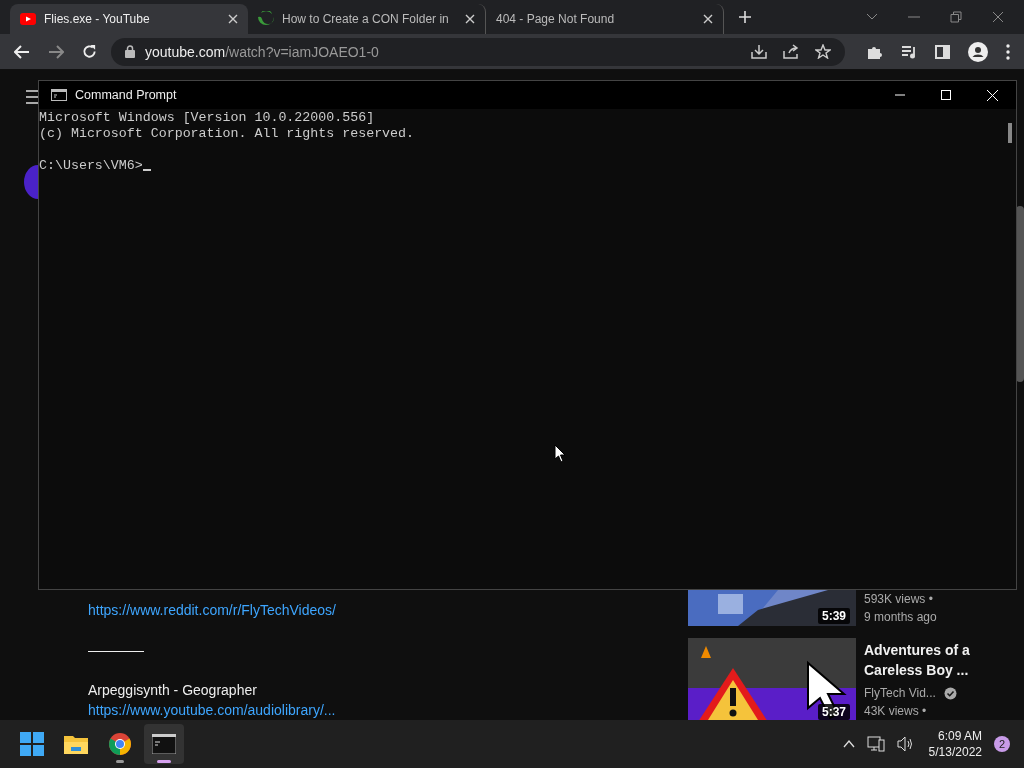 The image size is (1024, 768). What do you see at coordinates (759, 51) in the screenshot?
I see `download-icon` at bounding box center [759, 51].